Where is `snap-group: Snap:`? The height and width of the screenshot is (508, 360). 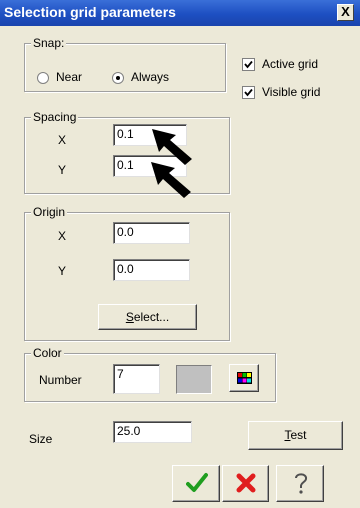
snap-group: Snap: is located at coordinates (125, 64).